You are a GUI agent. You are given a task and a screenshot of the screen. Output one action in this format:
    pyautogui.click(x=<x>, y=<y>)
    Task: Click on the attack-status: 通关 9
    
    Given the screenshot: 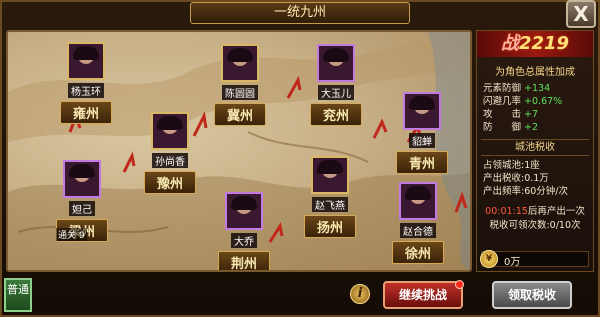 What is the action you would take?
    pyautogui.click(x=71, y=234)
    